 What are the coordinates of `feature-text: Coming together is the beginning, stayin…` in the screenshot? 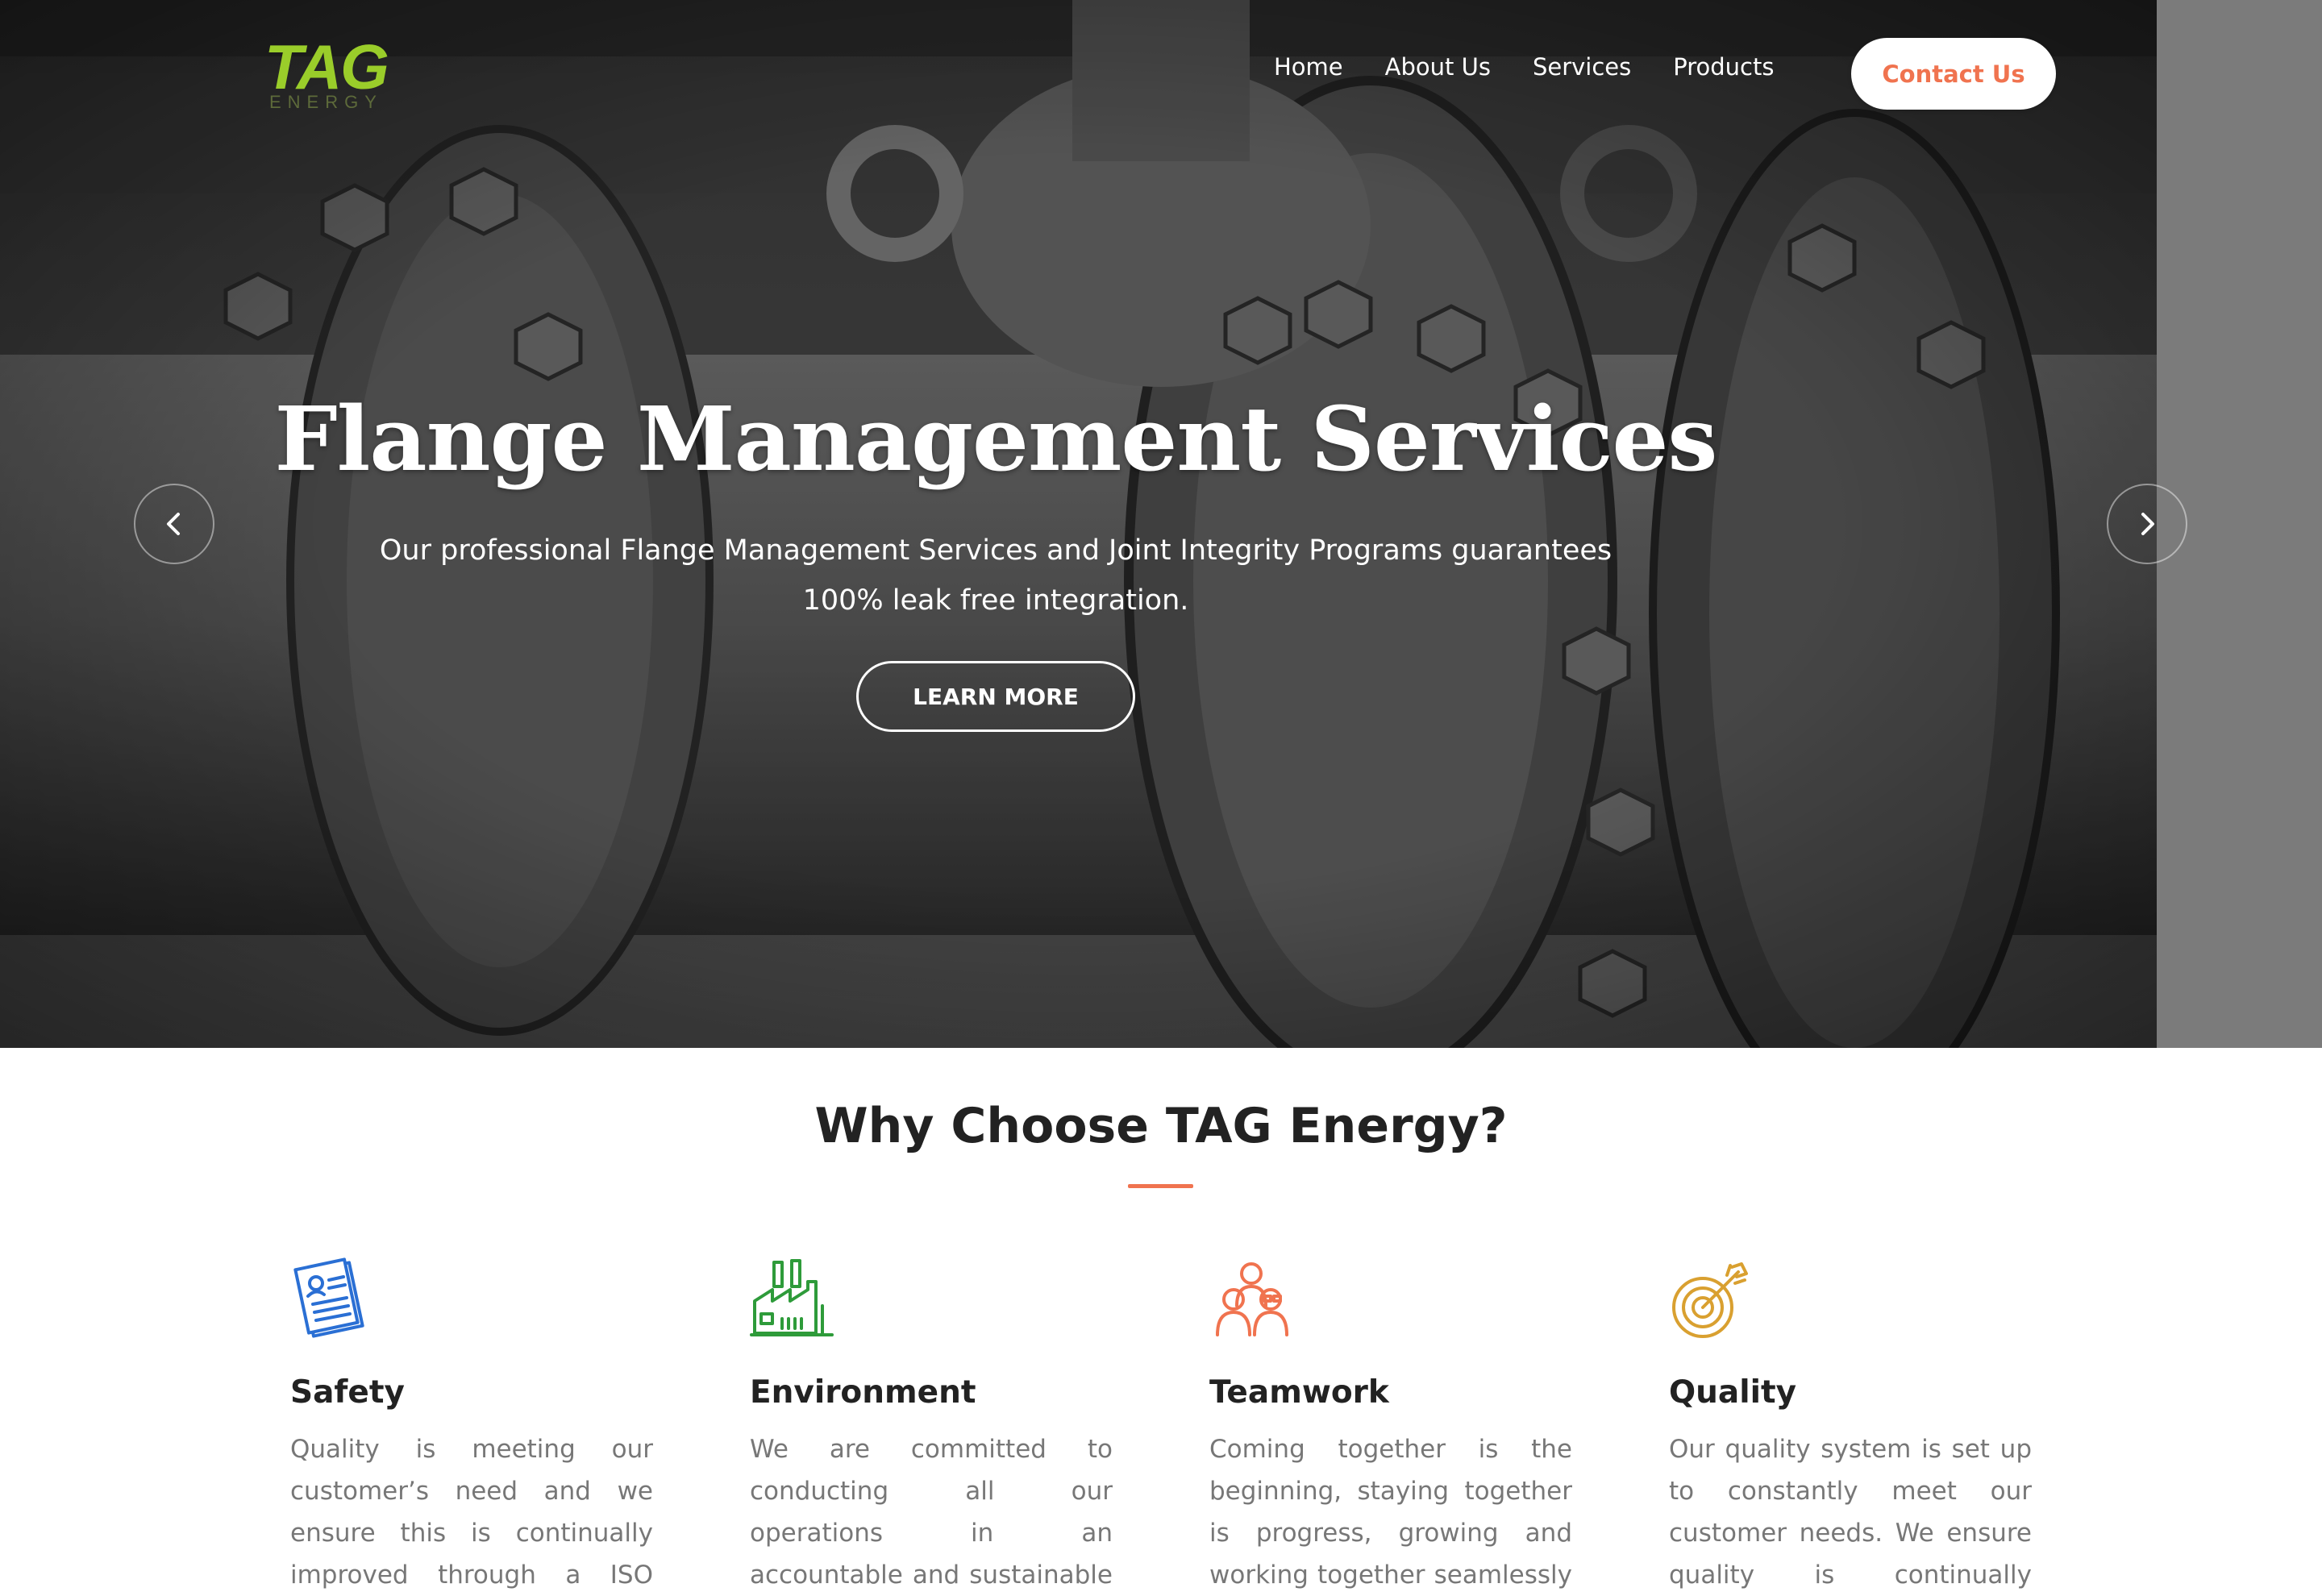 It's located at (1390, 1512).